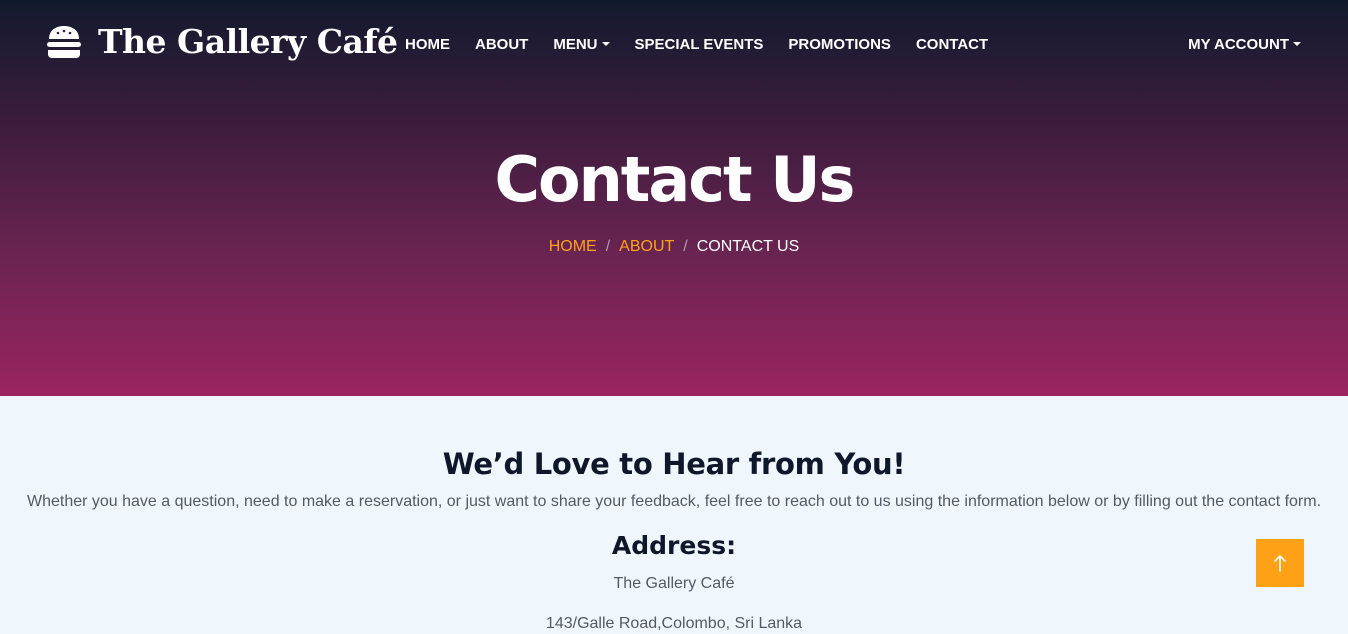 Image resolution: width=1348 pixels, height=634 pixels. What do you see at coordinates (501, 45) in the screenshot?
I see `nav-about: ABOUT` at bounding box center [501, 45].